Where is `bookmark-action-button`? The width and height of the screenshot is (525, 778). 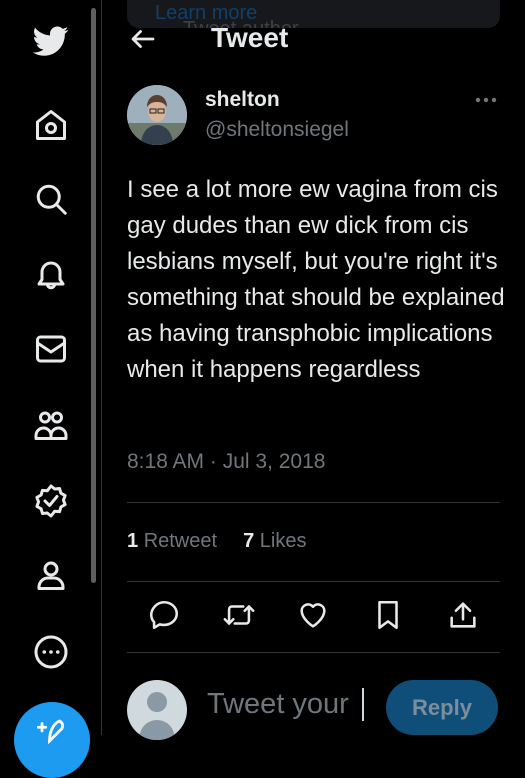
bookmark-action-button is located at coordinates (388, 615).